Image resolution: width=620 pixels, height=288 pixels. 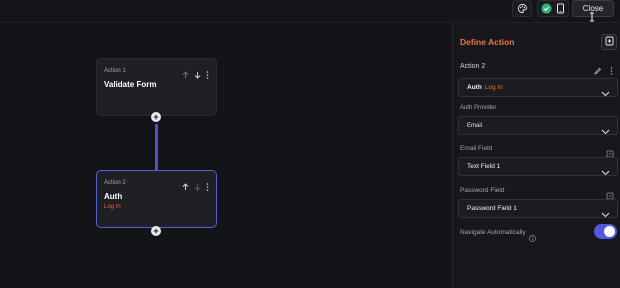 I want to click on auth-provider-select: Email, so click(x=538, y=125).